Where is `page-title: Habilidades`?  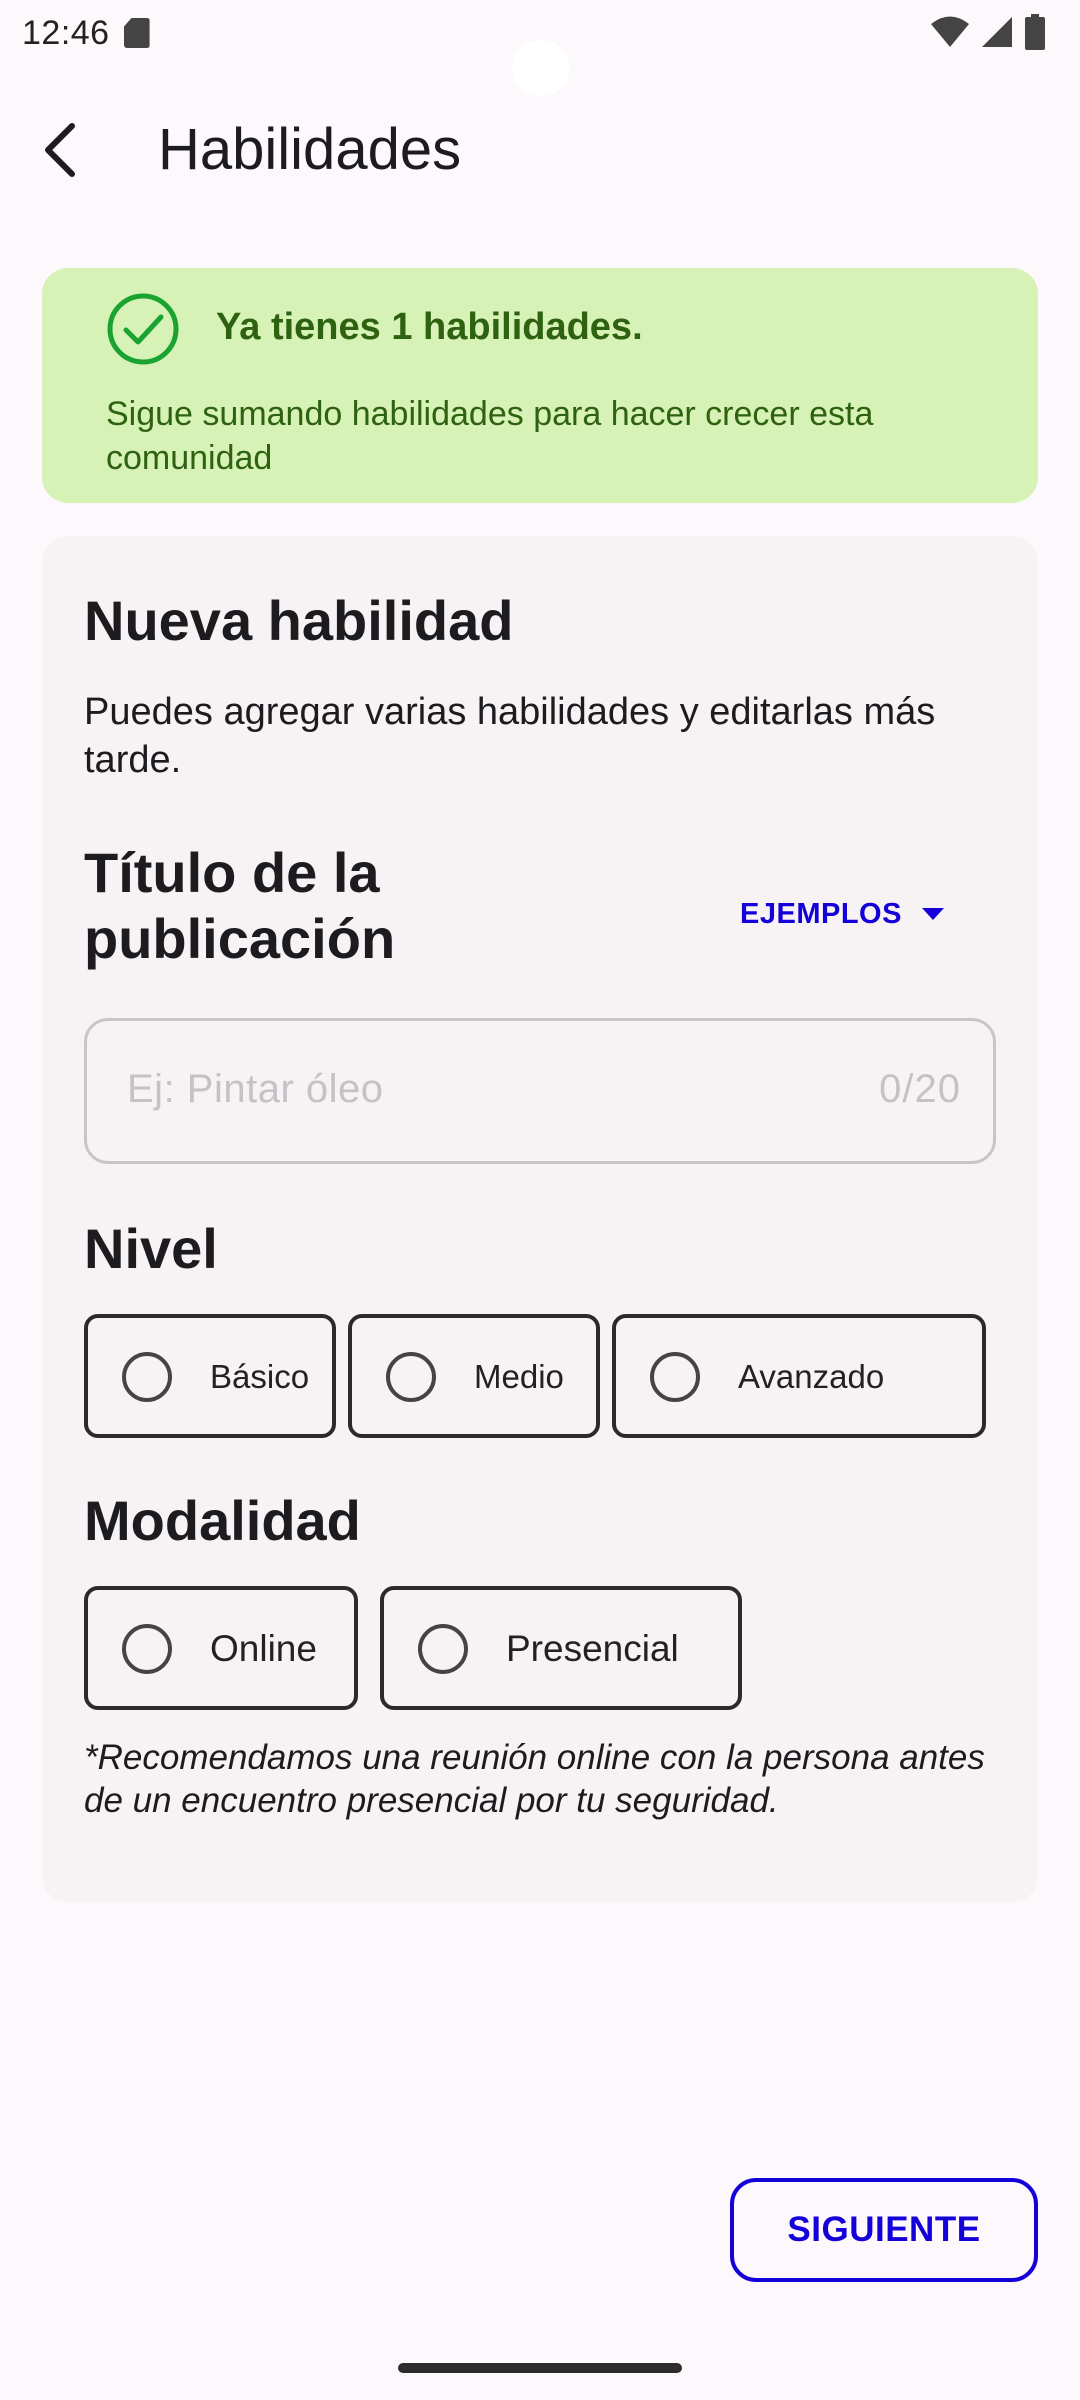 page-title: Habilidades is located at coordinates (310, 149).